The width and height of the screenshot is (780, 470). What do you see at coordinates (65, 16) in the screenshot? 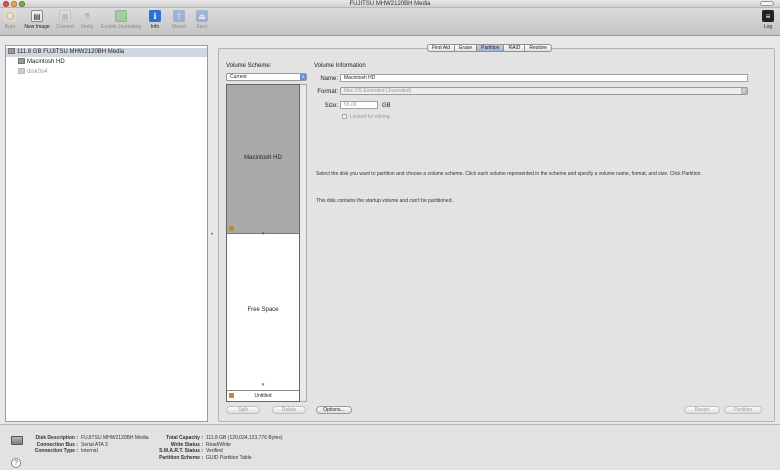
I see `convert-icon: ▦` at bounding box center [65, 16].